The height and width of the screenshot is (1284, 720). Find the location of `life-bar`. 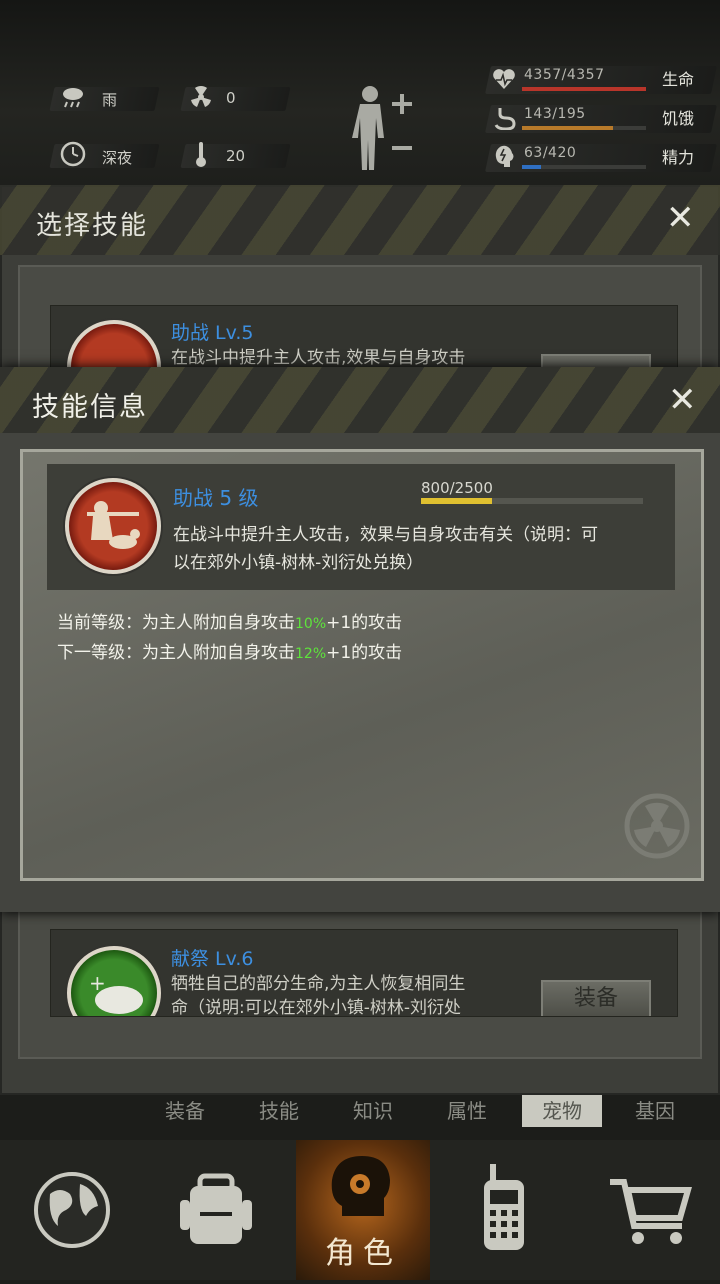

life-bar is located at coordinates (584, 89).